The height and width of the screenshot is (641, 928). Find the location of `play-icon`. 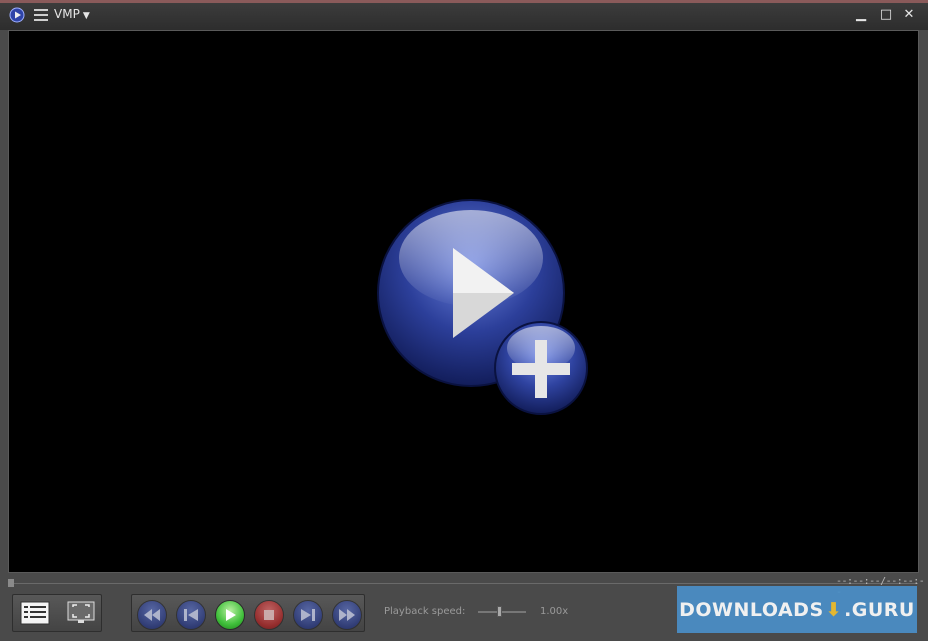

play-icon is located at coordinates (231, 615).